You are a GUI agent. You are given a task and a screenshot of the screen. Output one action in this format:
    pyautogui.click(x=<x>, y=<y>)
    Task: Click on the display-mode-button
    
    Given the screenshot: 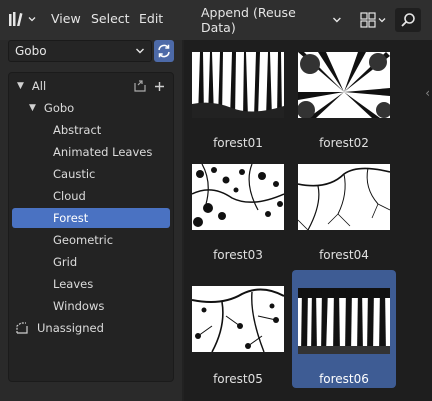 What is the action you would take?
    pyautogui.click(x=374, y=20)
    